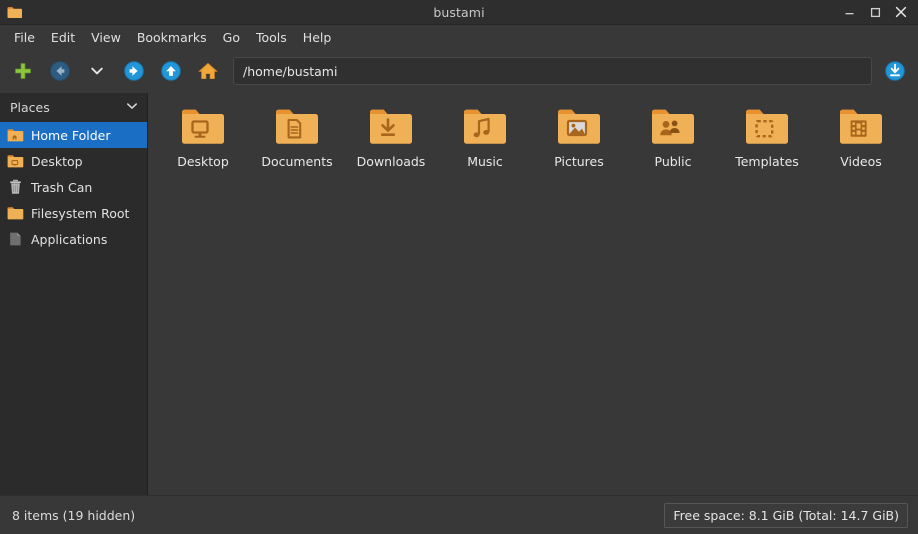  Describe the element at coordinates (459, 37) in the screenshot. I see `menu-bar: File Edit View Bookmarks Go Tools Help` at that location.